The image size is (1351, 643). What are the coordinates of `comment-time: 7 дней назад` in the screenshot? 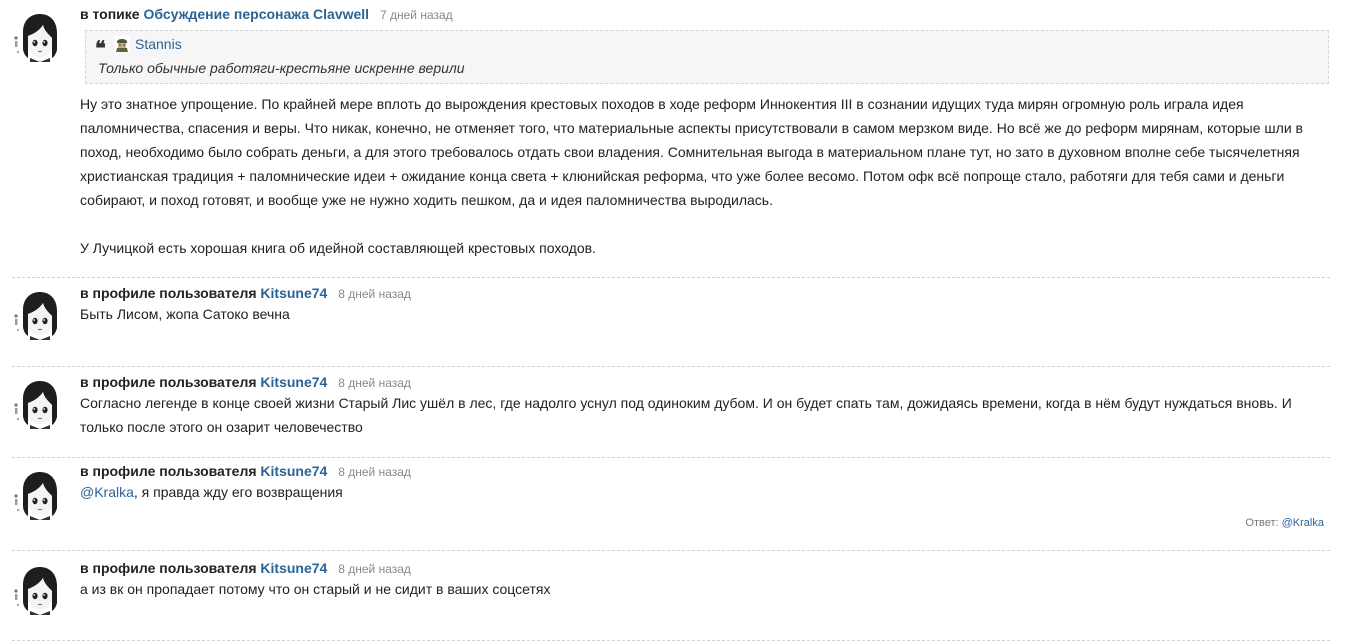 It's located at (416, 15).